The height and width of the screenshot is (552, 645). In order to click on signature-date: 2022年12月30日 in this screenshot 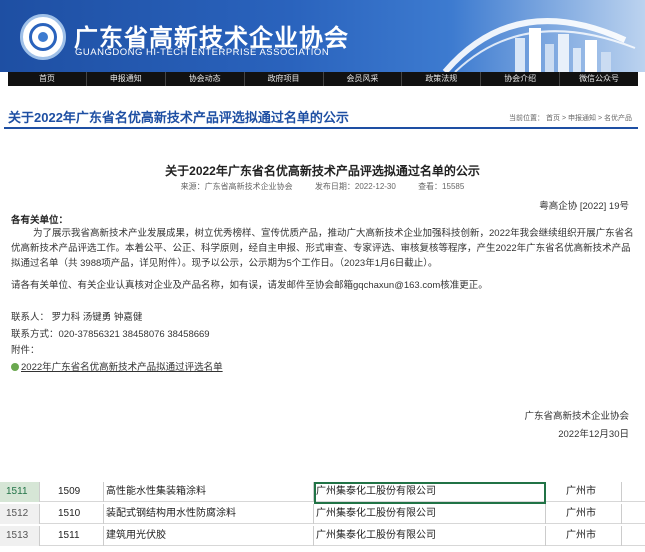, I will do `click(593, 434)`.